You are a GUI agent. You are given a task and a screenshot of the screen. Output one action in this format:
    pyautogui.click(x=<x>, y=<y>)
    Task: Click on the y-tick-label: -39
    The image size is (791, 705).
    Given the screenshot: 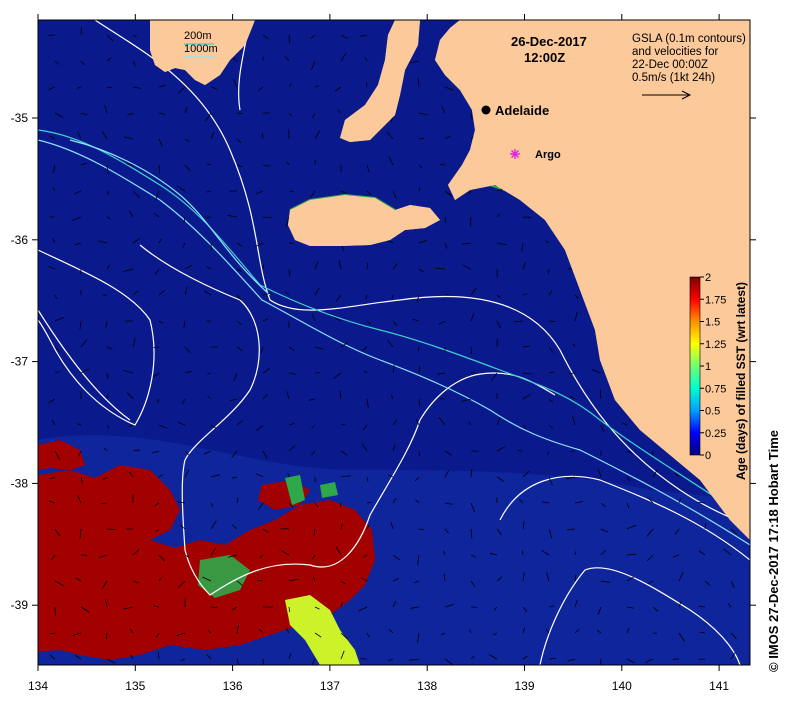 What is the action you would take?
    pyautogui.click(x=20, y=605)
    